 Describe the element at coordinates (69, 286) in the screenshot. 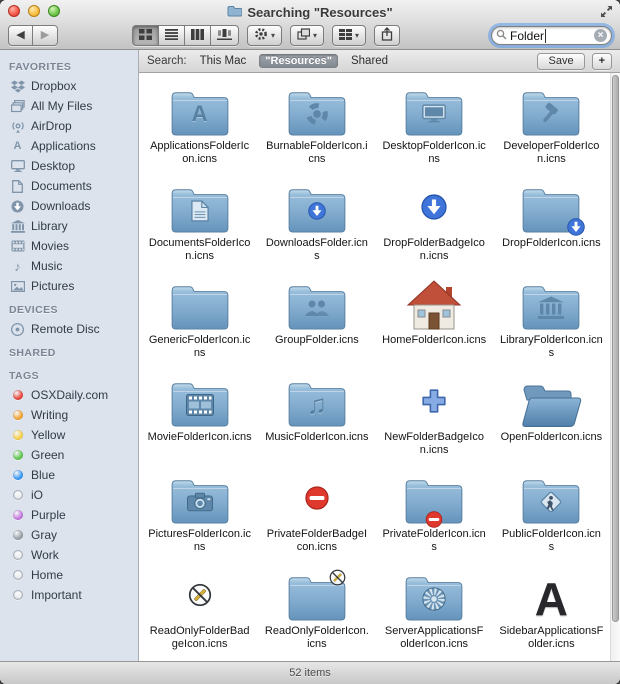

I see `sidebar-item-pictures: Pictures` at that location.